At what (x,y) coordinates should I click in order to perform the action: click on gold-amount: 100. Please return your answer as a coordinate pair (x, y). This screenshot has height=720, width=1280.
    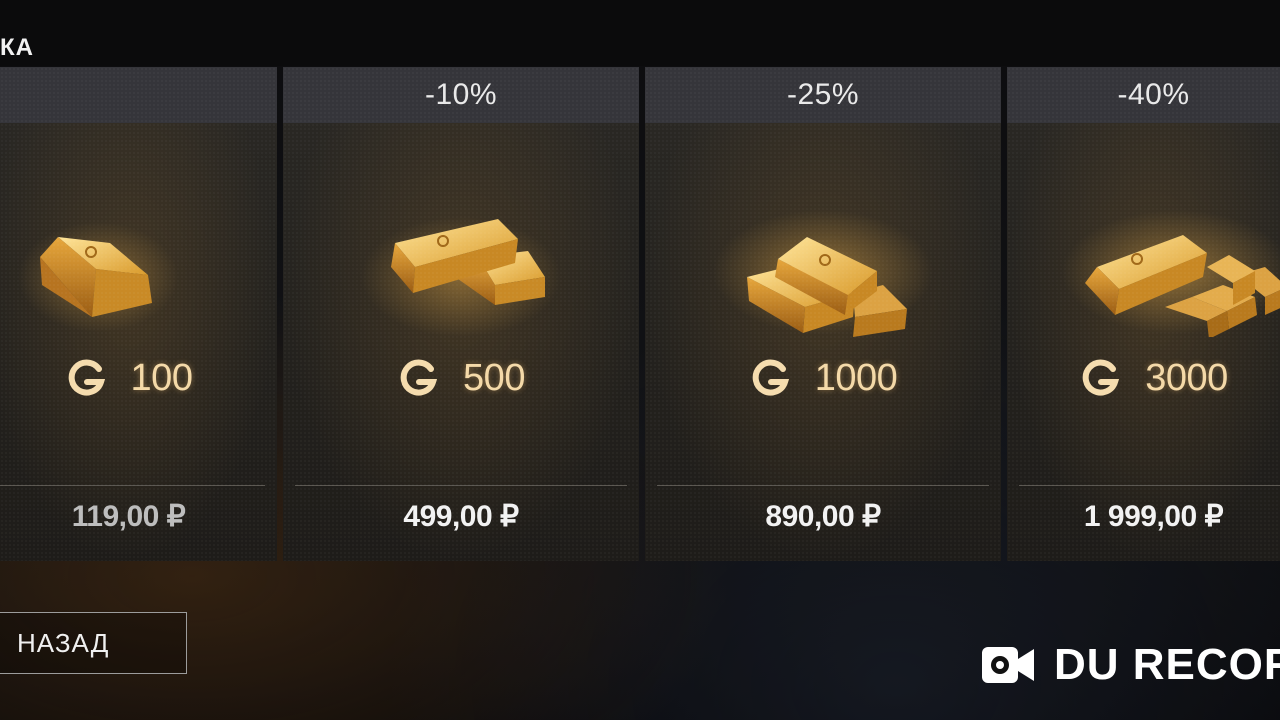
    Looking at the image, I should click on (161, 377).